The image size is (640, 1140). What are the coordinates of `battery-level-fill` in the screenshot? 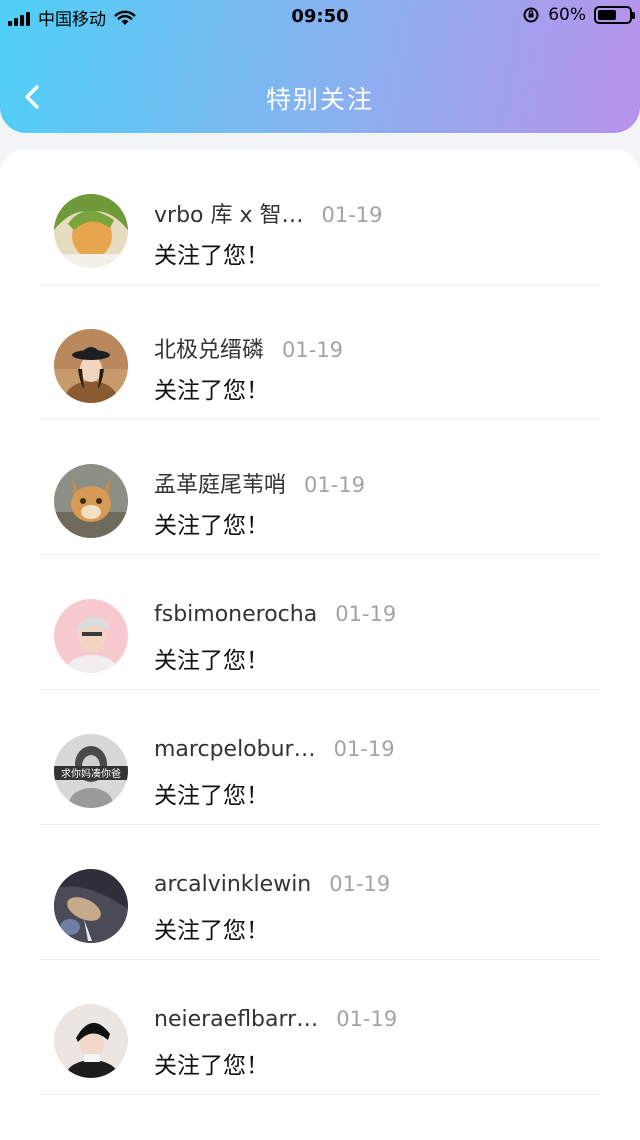 It's located at (607, 15).